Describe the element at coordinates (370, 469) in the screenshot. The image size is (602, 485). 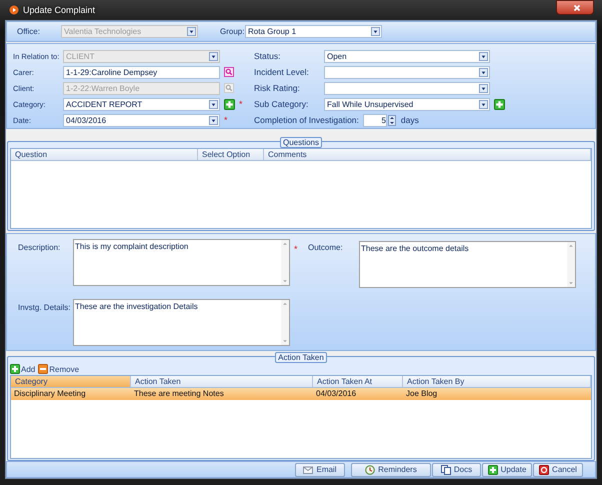
I see `clock-icon` at that location.